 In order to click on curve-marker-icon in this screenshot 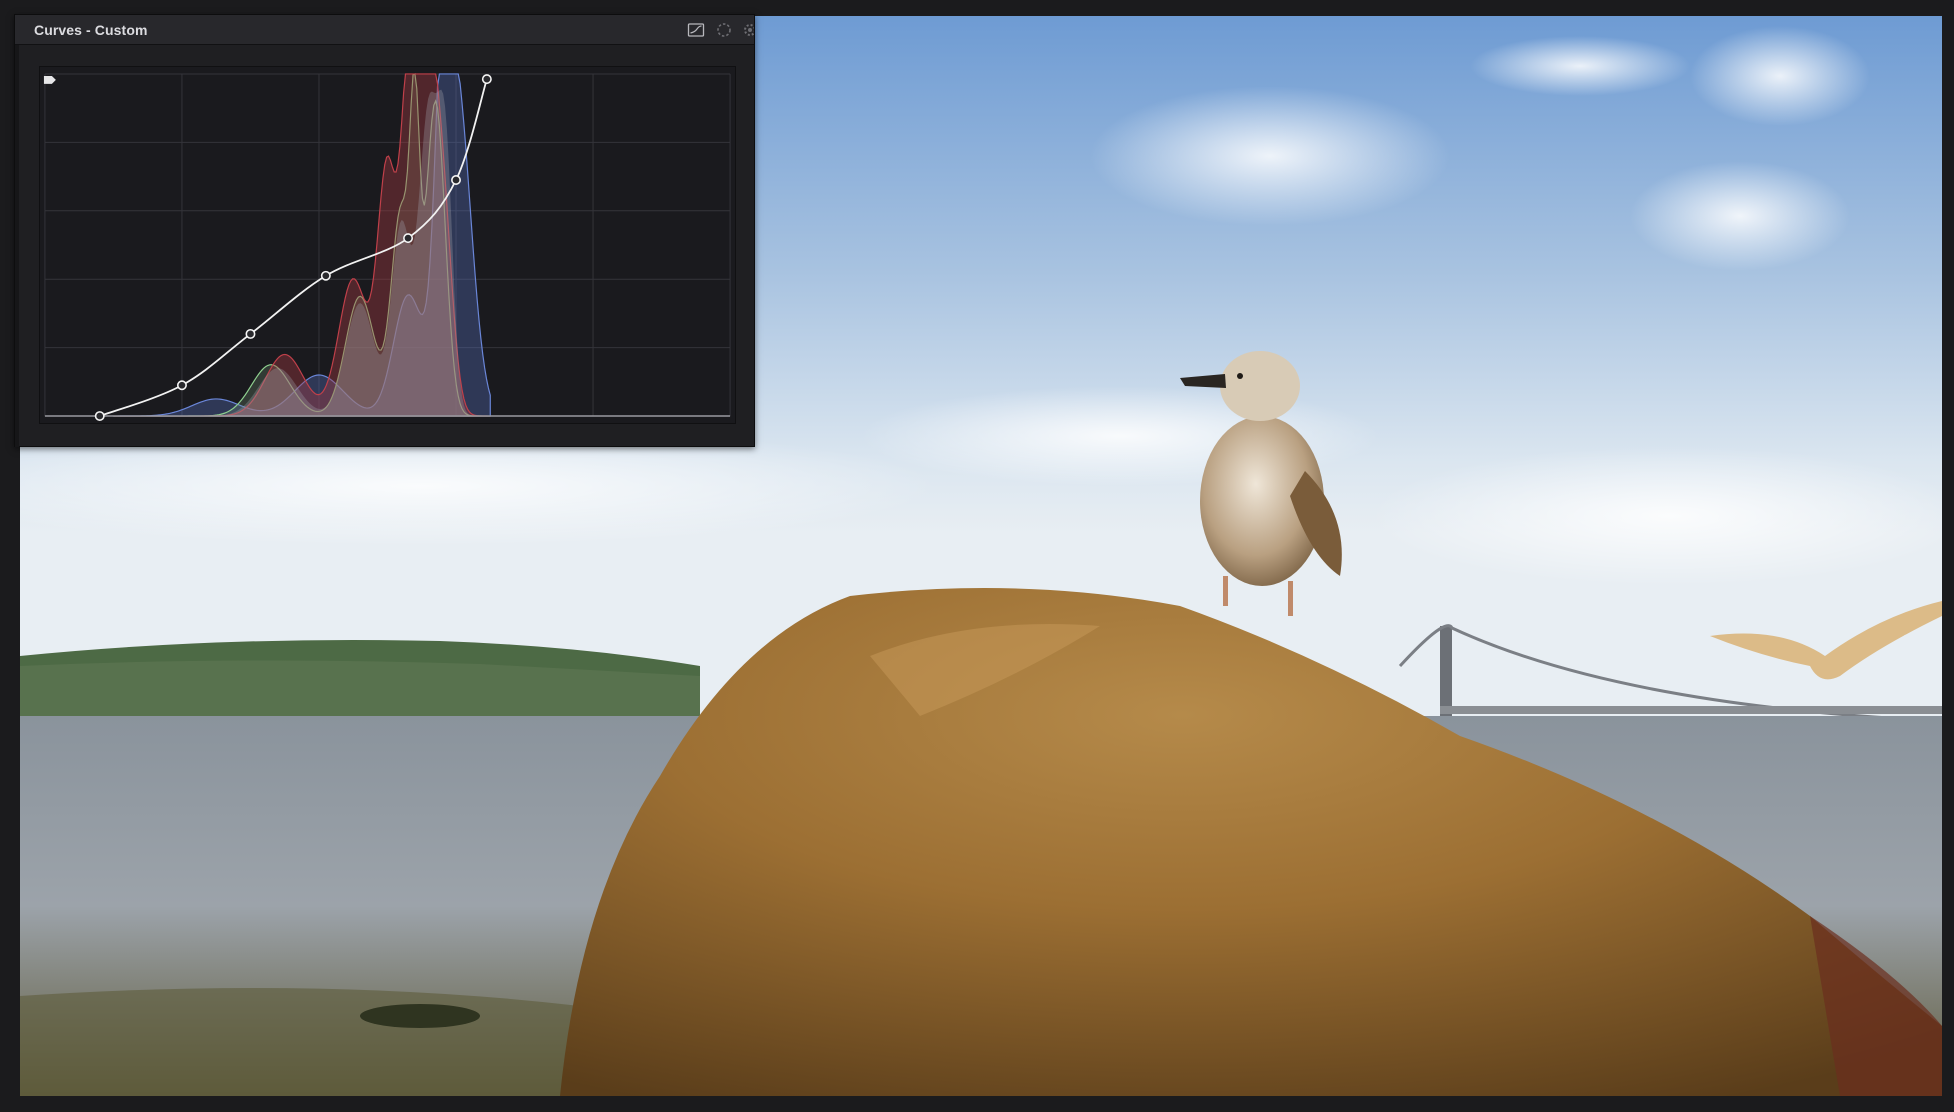, I will do `click(49, 79)`.